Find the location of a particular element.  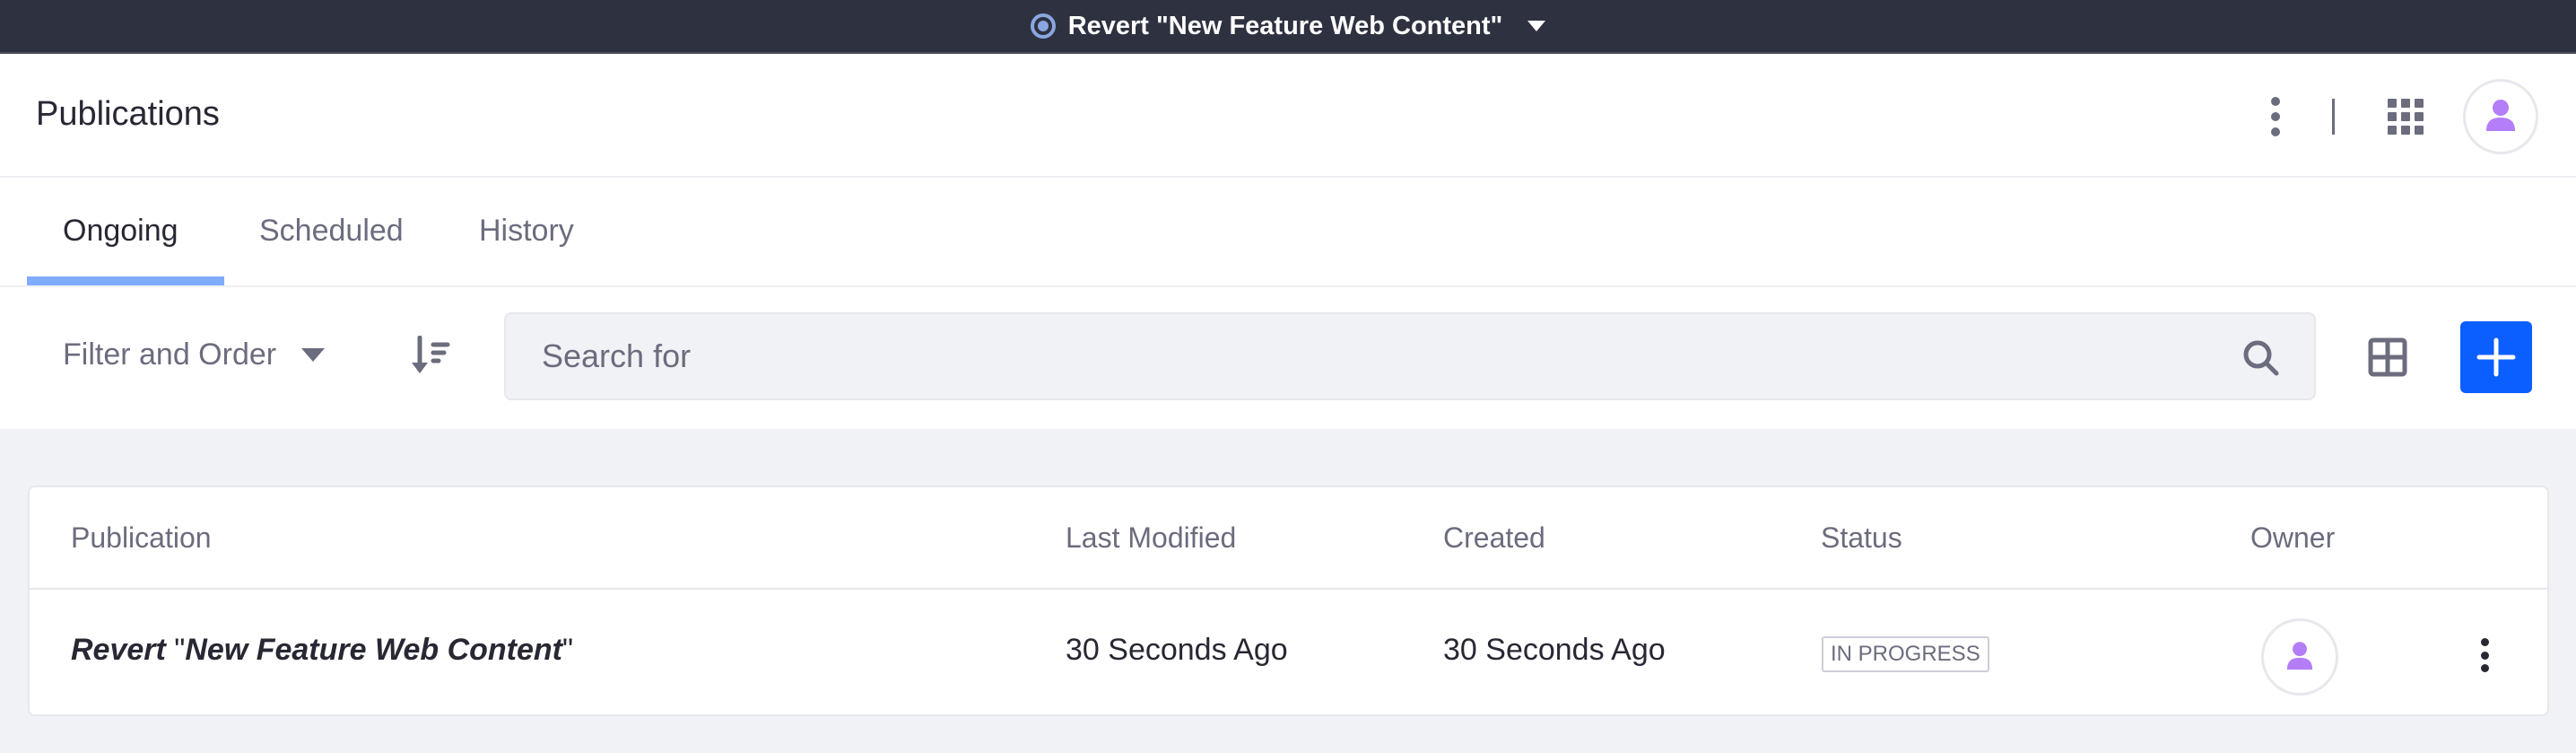

display-style-button is located at coordinates (2387, 357).